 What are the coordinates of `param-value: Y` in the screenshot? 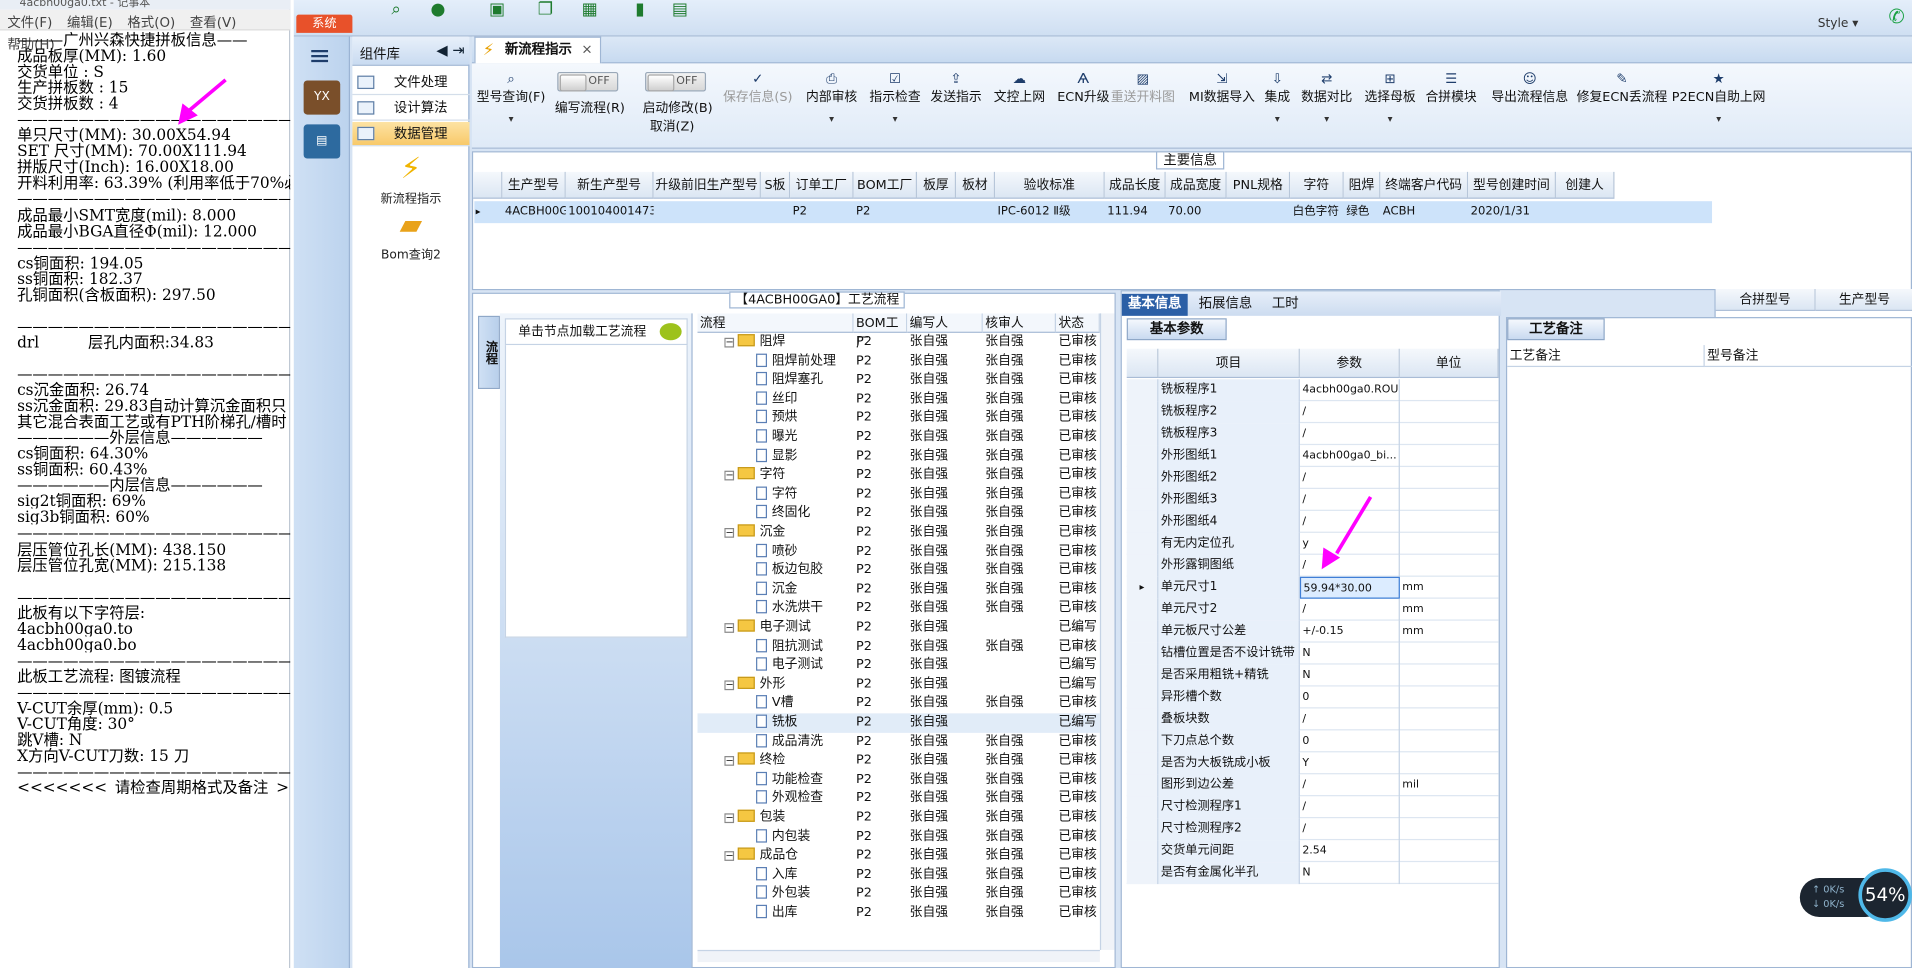 It's located at (1350, 763).